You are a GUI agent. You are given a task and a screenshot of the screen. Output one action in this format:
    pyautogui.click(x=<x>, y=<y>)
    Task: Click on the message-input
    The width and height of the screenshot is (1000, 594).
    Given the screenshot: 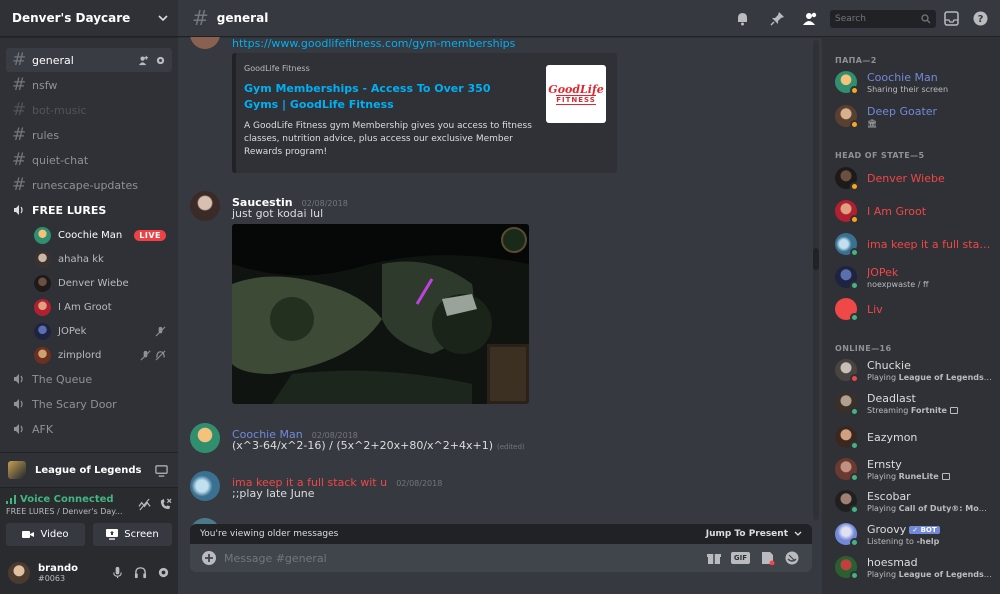 What is the action you would take?
    pyautogui.click(x=460, y=558)
    